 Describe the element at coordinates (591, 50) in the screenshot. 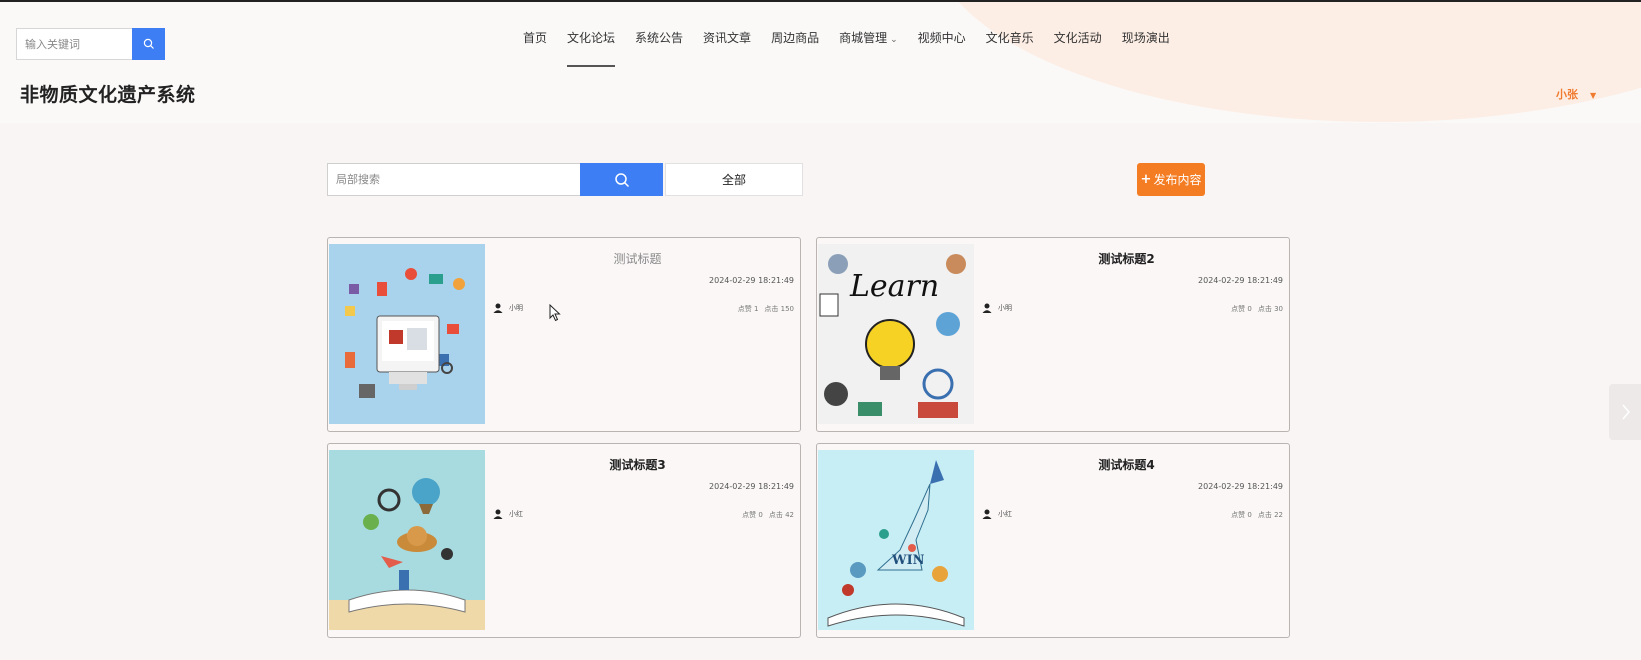

I see `nav-forum: 文化论坛` at that location.